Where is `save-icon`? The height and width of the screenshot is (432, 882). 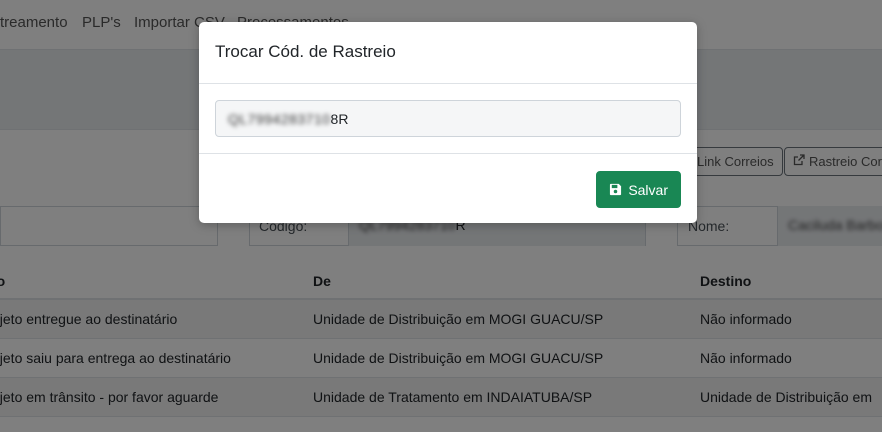
save-icon is located at coordinates (615, 189).